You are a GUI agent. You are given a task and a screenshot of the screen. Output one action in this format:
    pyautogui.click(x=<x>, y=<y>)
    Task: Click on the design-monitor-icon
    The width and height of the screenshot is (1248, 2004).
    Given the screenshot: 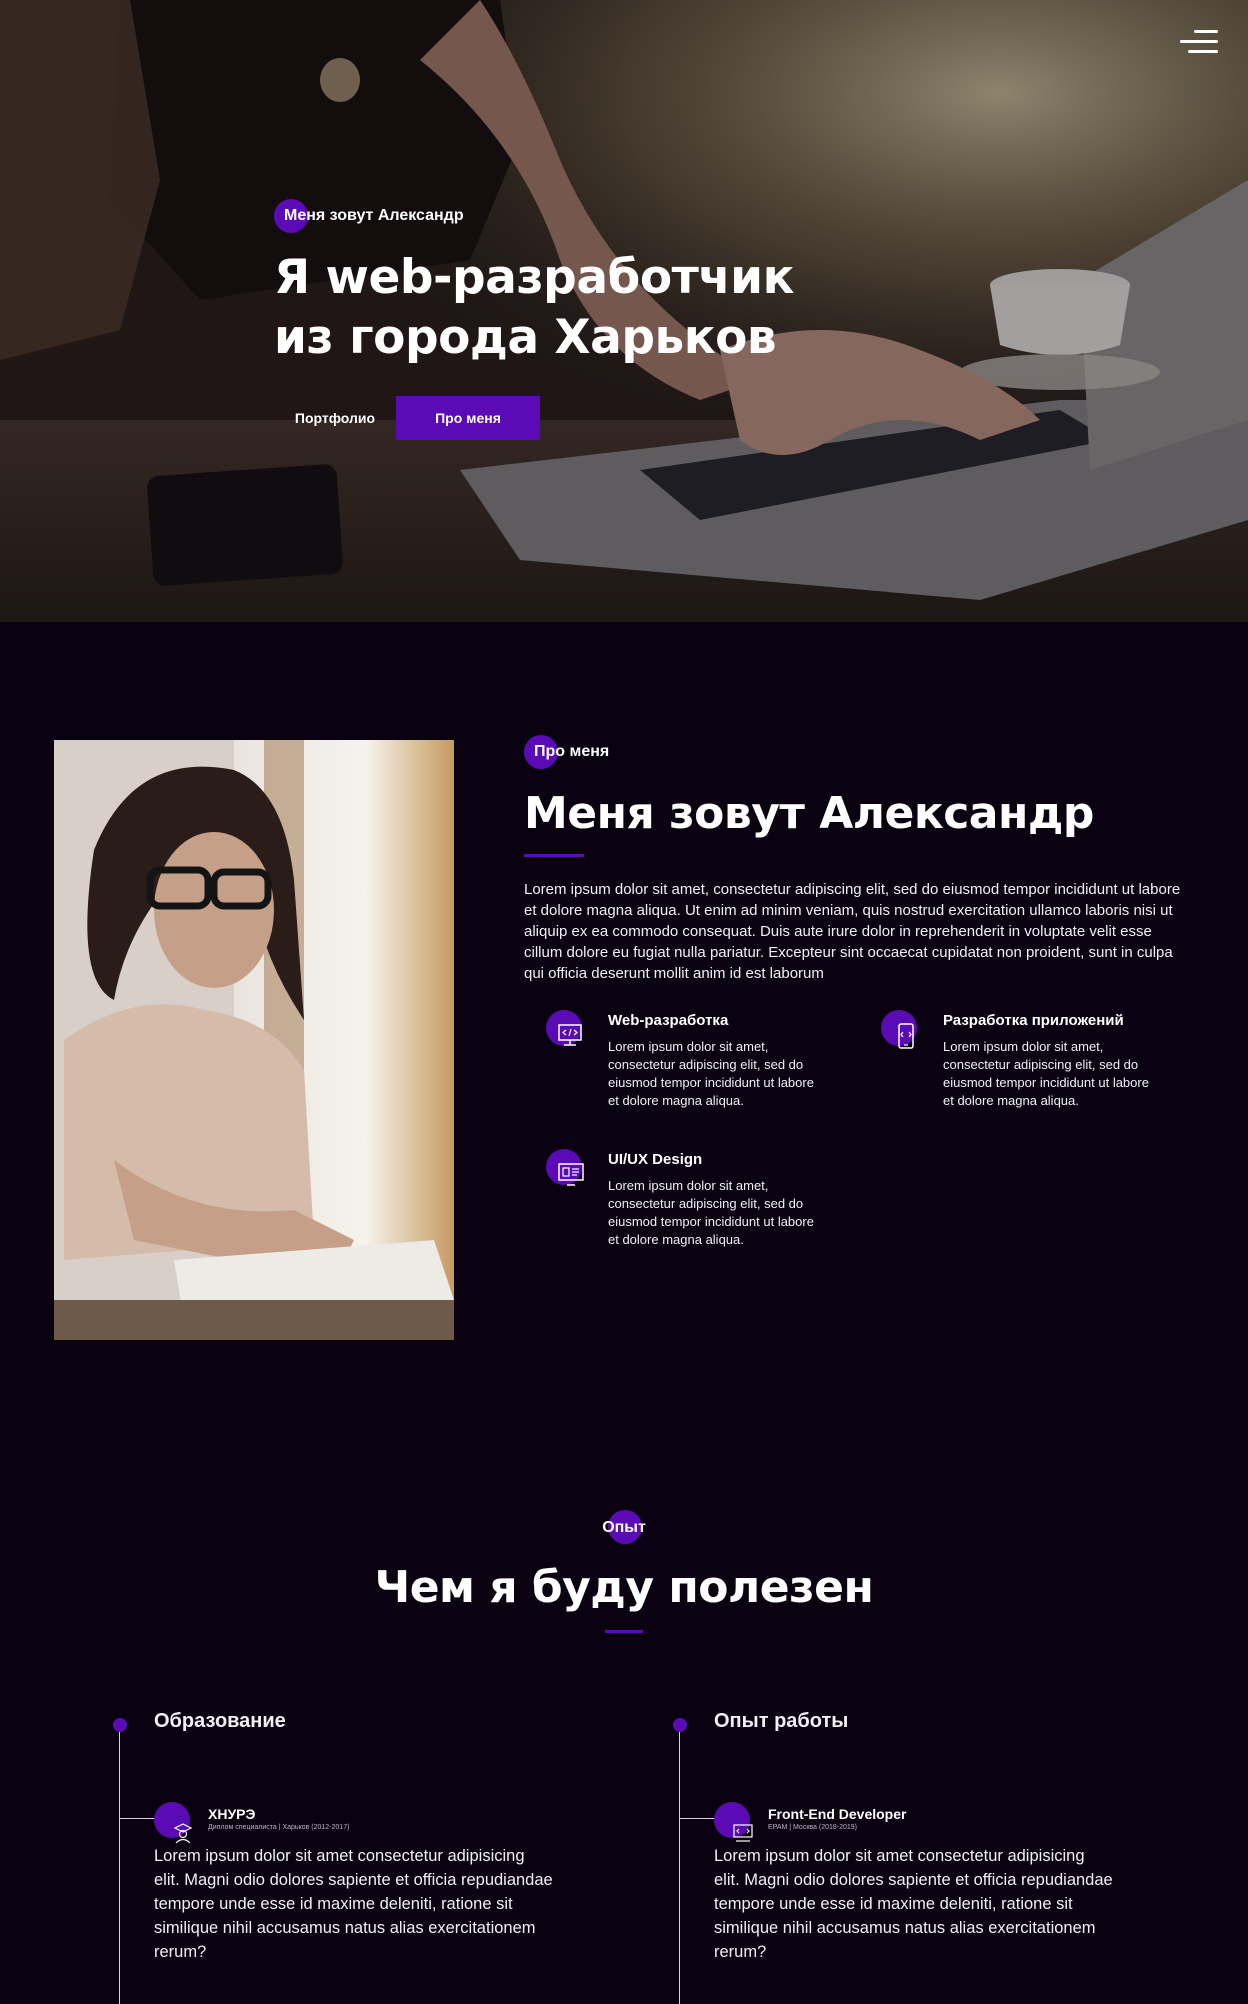 What is the action you would take?
    pyautogui.click(x=571, y=1174)
    